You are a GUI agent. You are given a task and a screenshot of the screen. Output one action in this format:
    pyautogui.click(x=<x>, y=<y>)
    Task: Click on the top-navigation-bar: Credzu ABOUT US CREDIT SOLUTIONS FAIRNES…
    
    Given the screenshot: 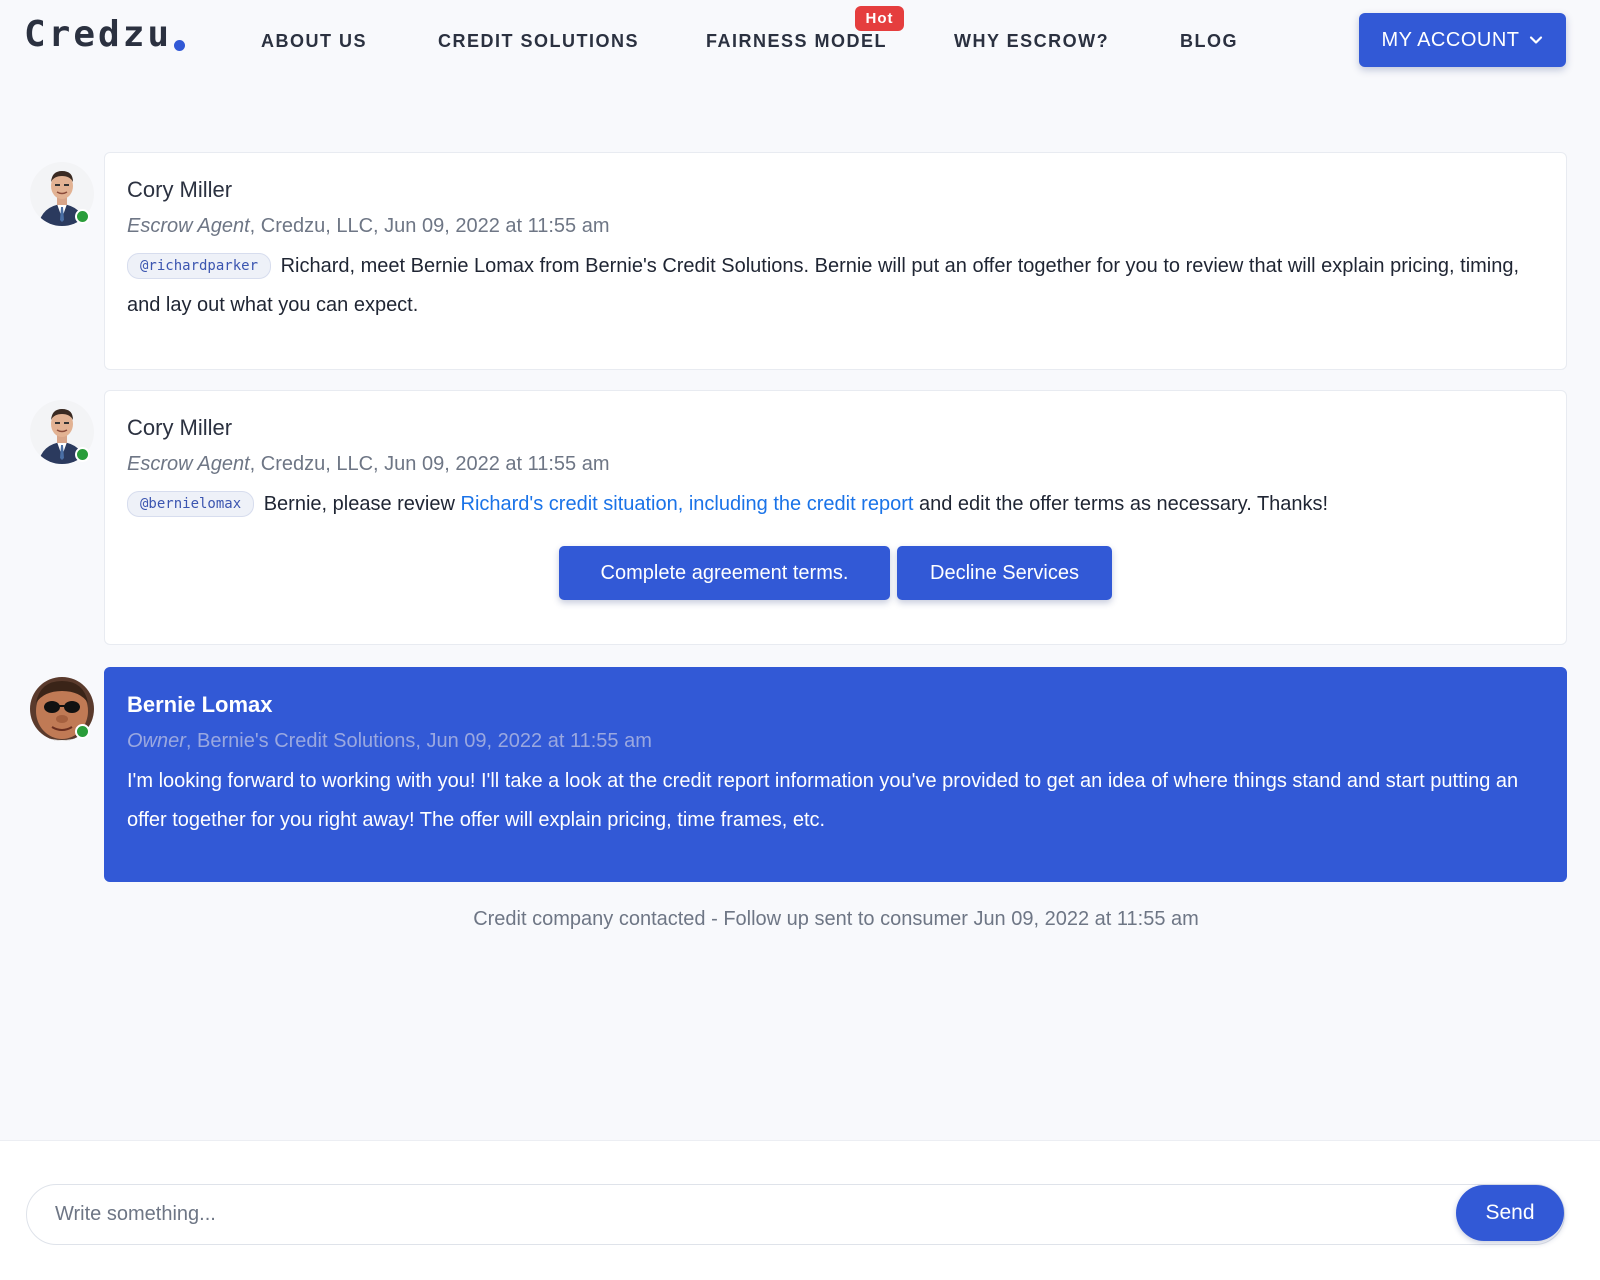 What is the action you would take?
    pyautogui.click(x=800, y=43)
    